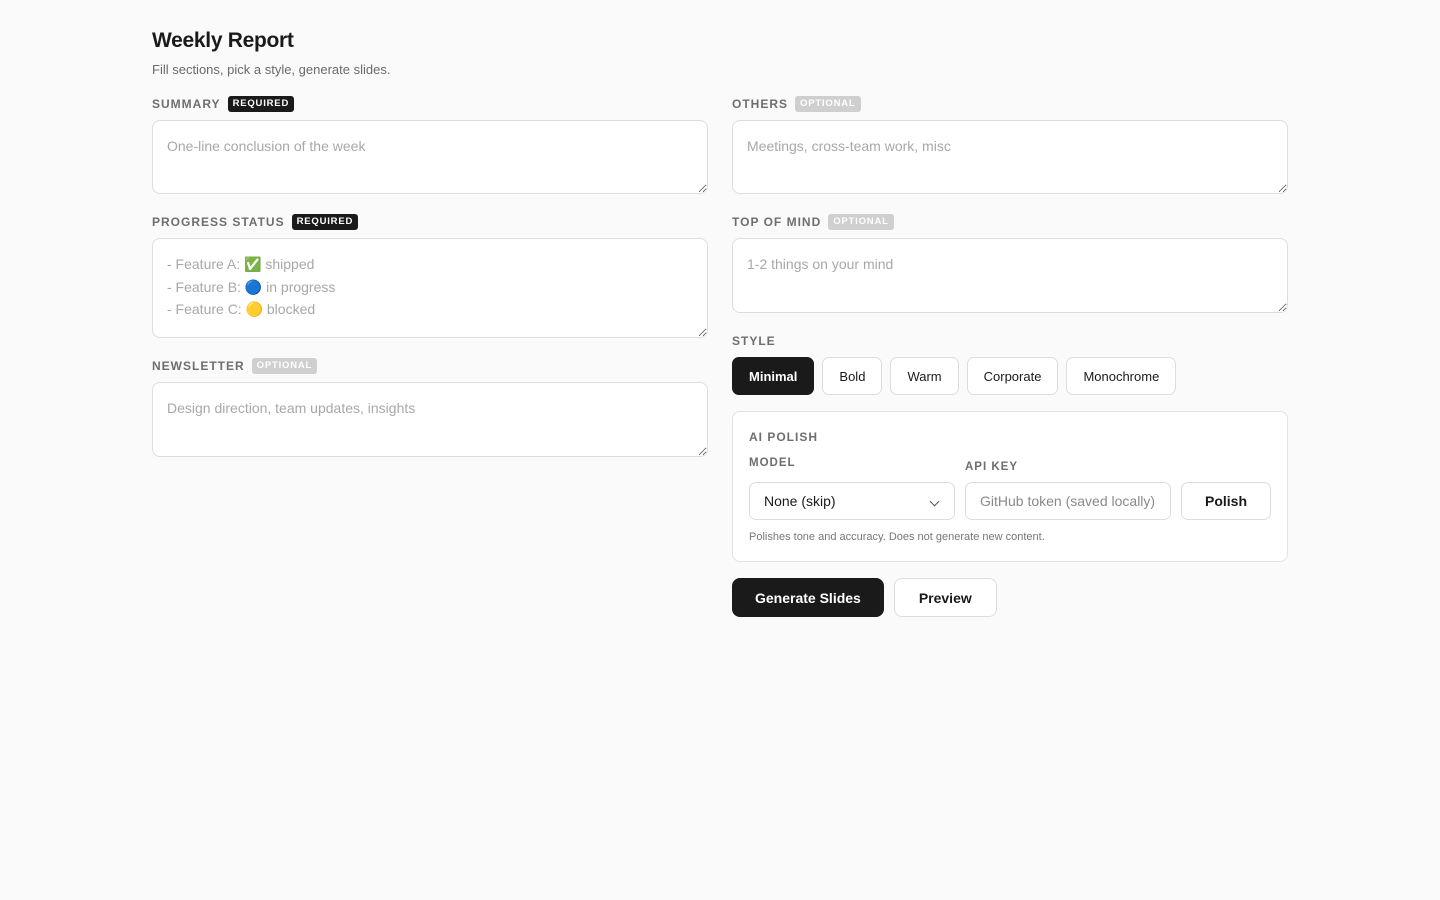 The width and height of the screenshot is (1440, 900). I want to click on top-of-mind-field: TOP OF MIND OPTIONAL, so click(1010, 263).